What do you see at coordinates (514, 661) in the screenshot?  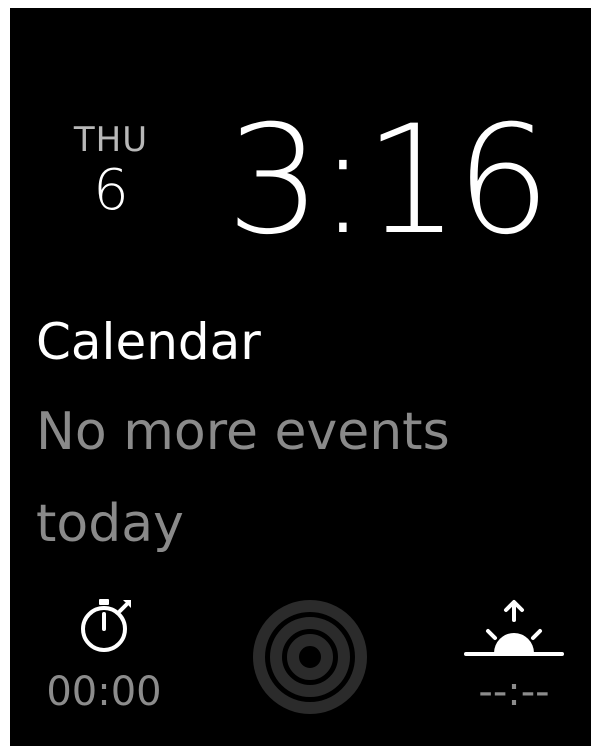 I see `sunrise-complication: --:--` at bounding box center [514, 661].